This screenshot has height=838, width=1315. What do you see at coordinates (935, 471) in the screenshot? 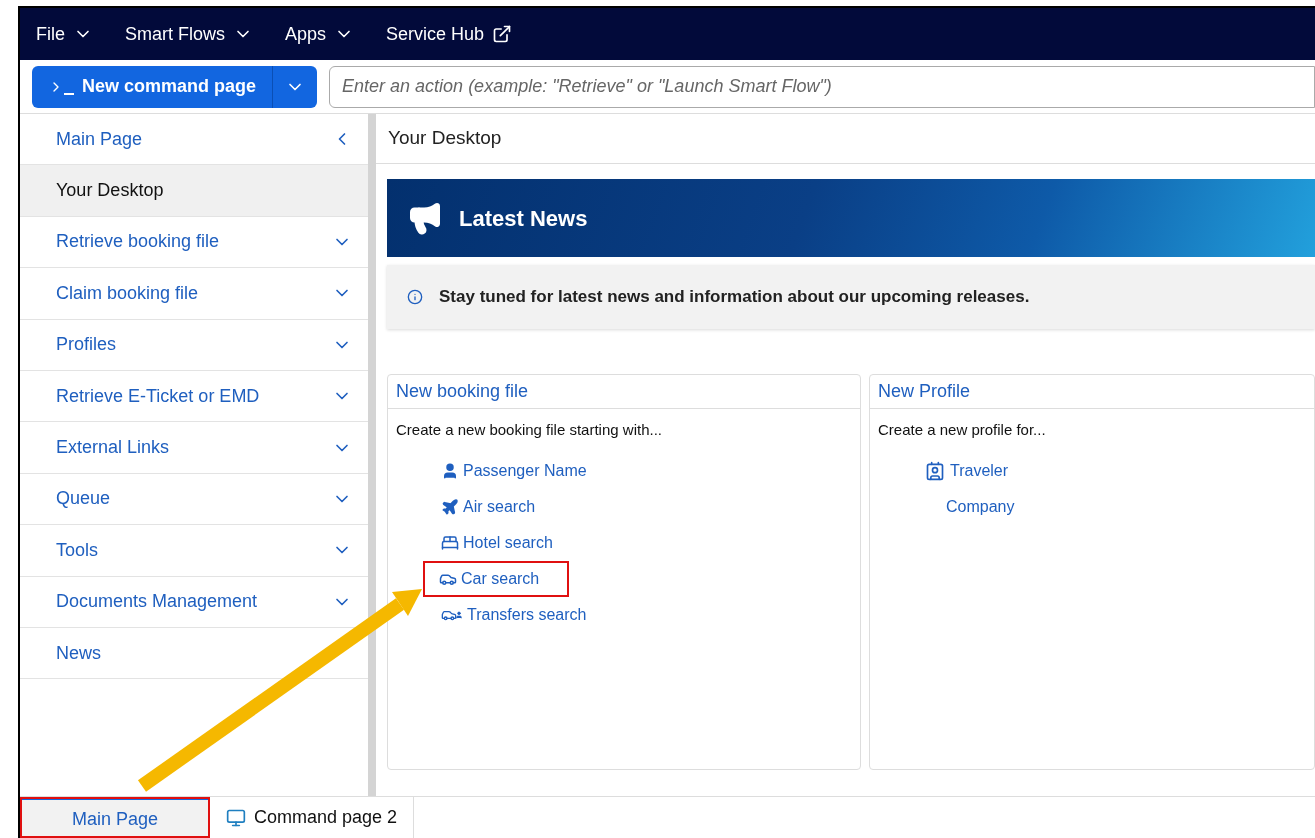
I see `id-card-icon` at bounding box center [935, 471].